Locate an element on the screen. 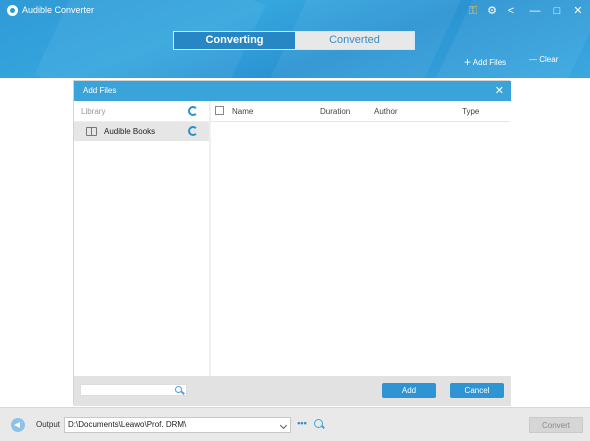 The height and width of the screenshot is (441, 590). library-panel: Library Audible Books is located at coordinates (141, 238).